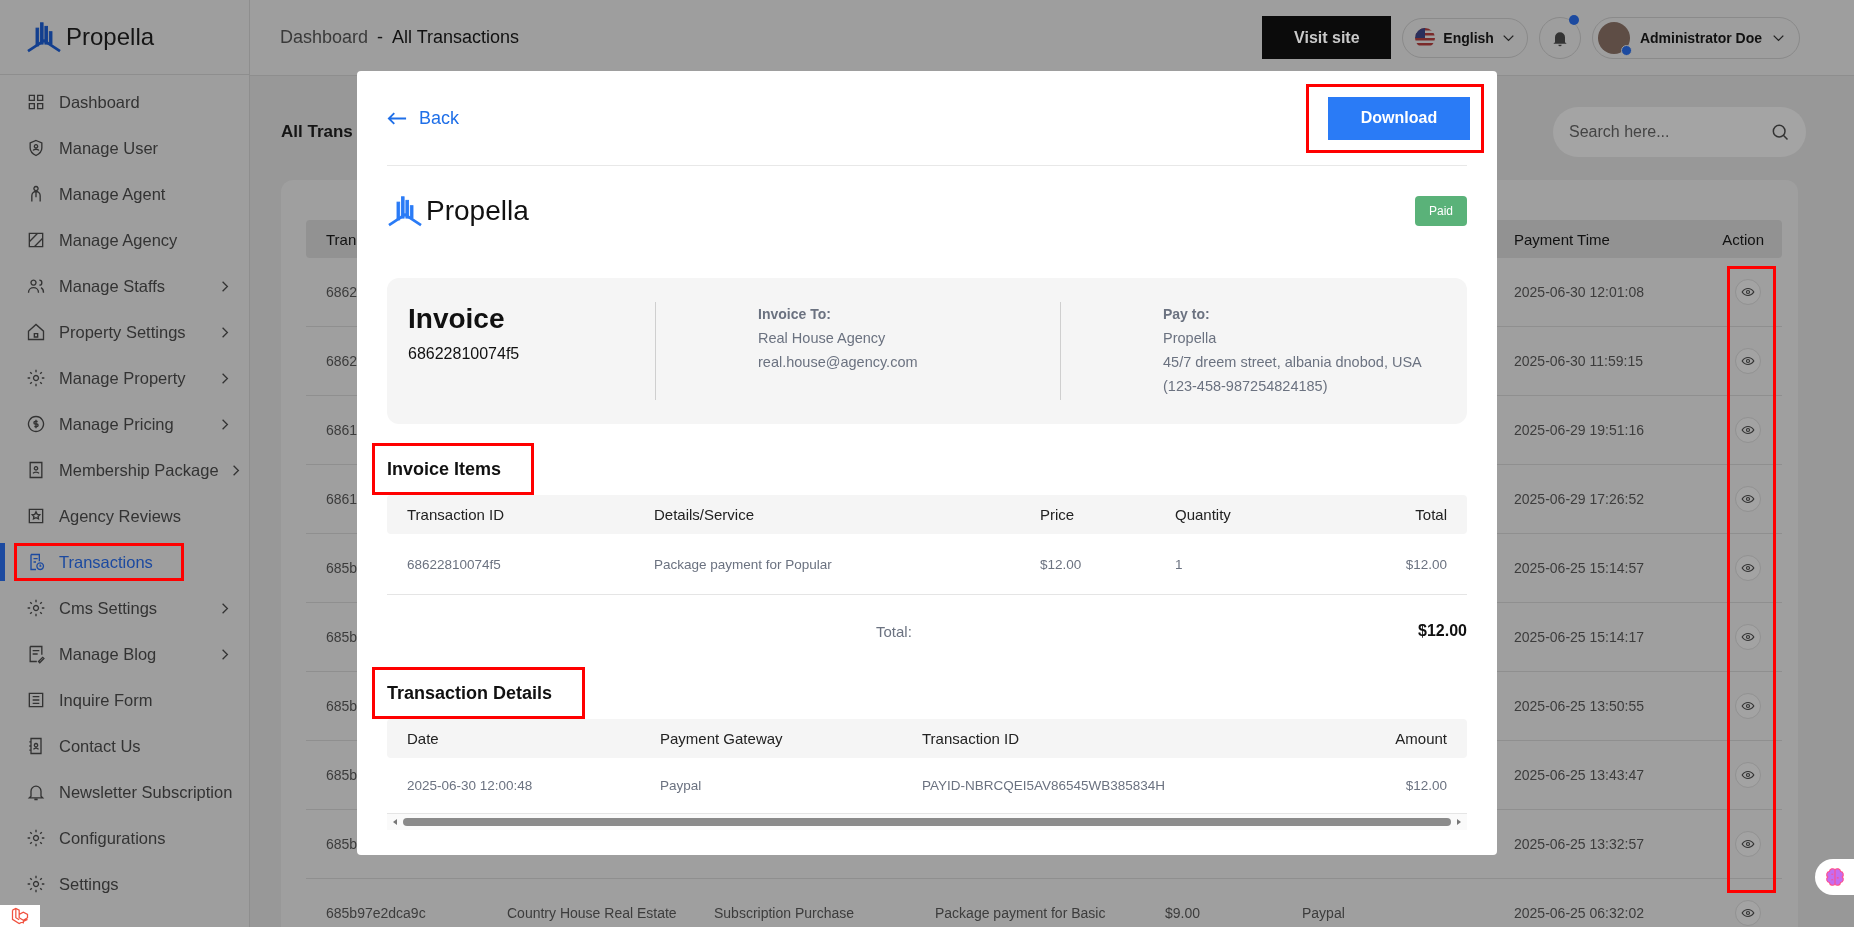 Image resolution: width=1854 pixels, height=927 pixels. I want to click on table-cell: 685b97e2dca9c, so click(376, 913).